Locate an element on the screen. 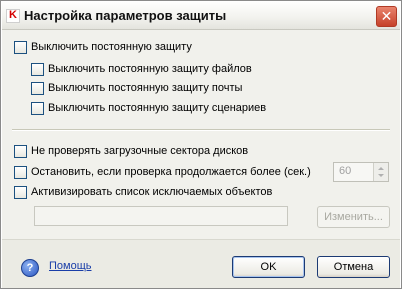 Image resolution: width=402 pixels, height=289 pixels. cancel-button: Отмена is located at coordinates (353, 267).